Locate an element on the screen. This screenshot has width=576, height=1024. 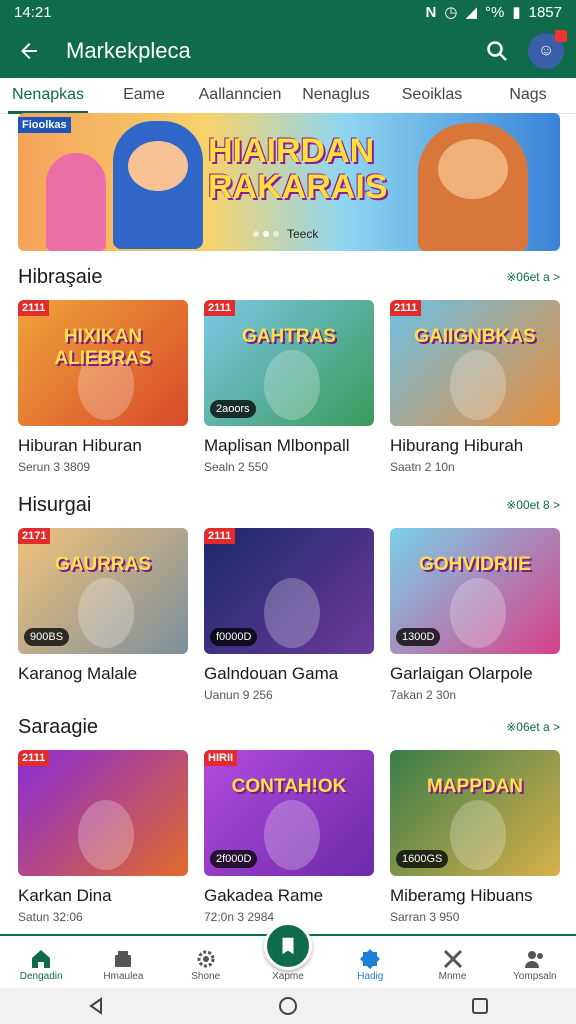
game-cover-image: GOHVIDRIIE 1300D is located at coordinates (475, 591).